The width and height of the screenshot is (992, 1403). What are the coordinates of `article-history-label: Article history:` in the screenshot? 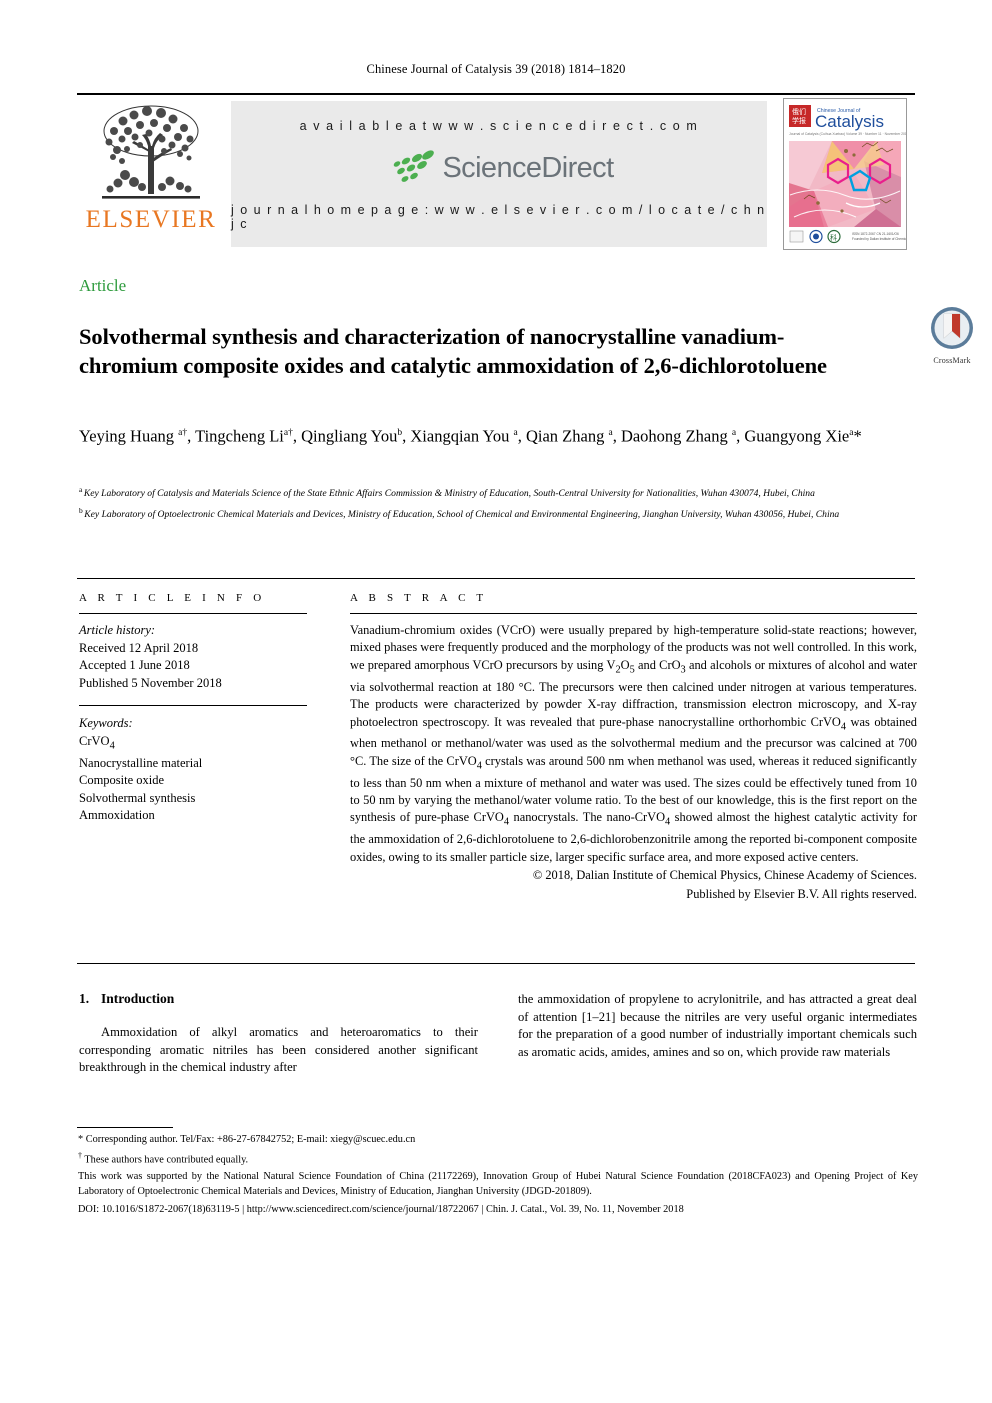 It's located at (117, 630).